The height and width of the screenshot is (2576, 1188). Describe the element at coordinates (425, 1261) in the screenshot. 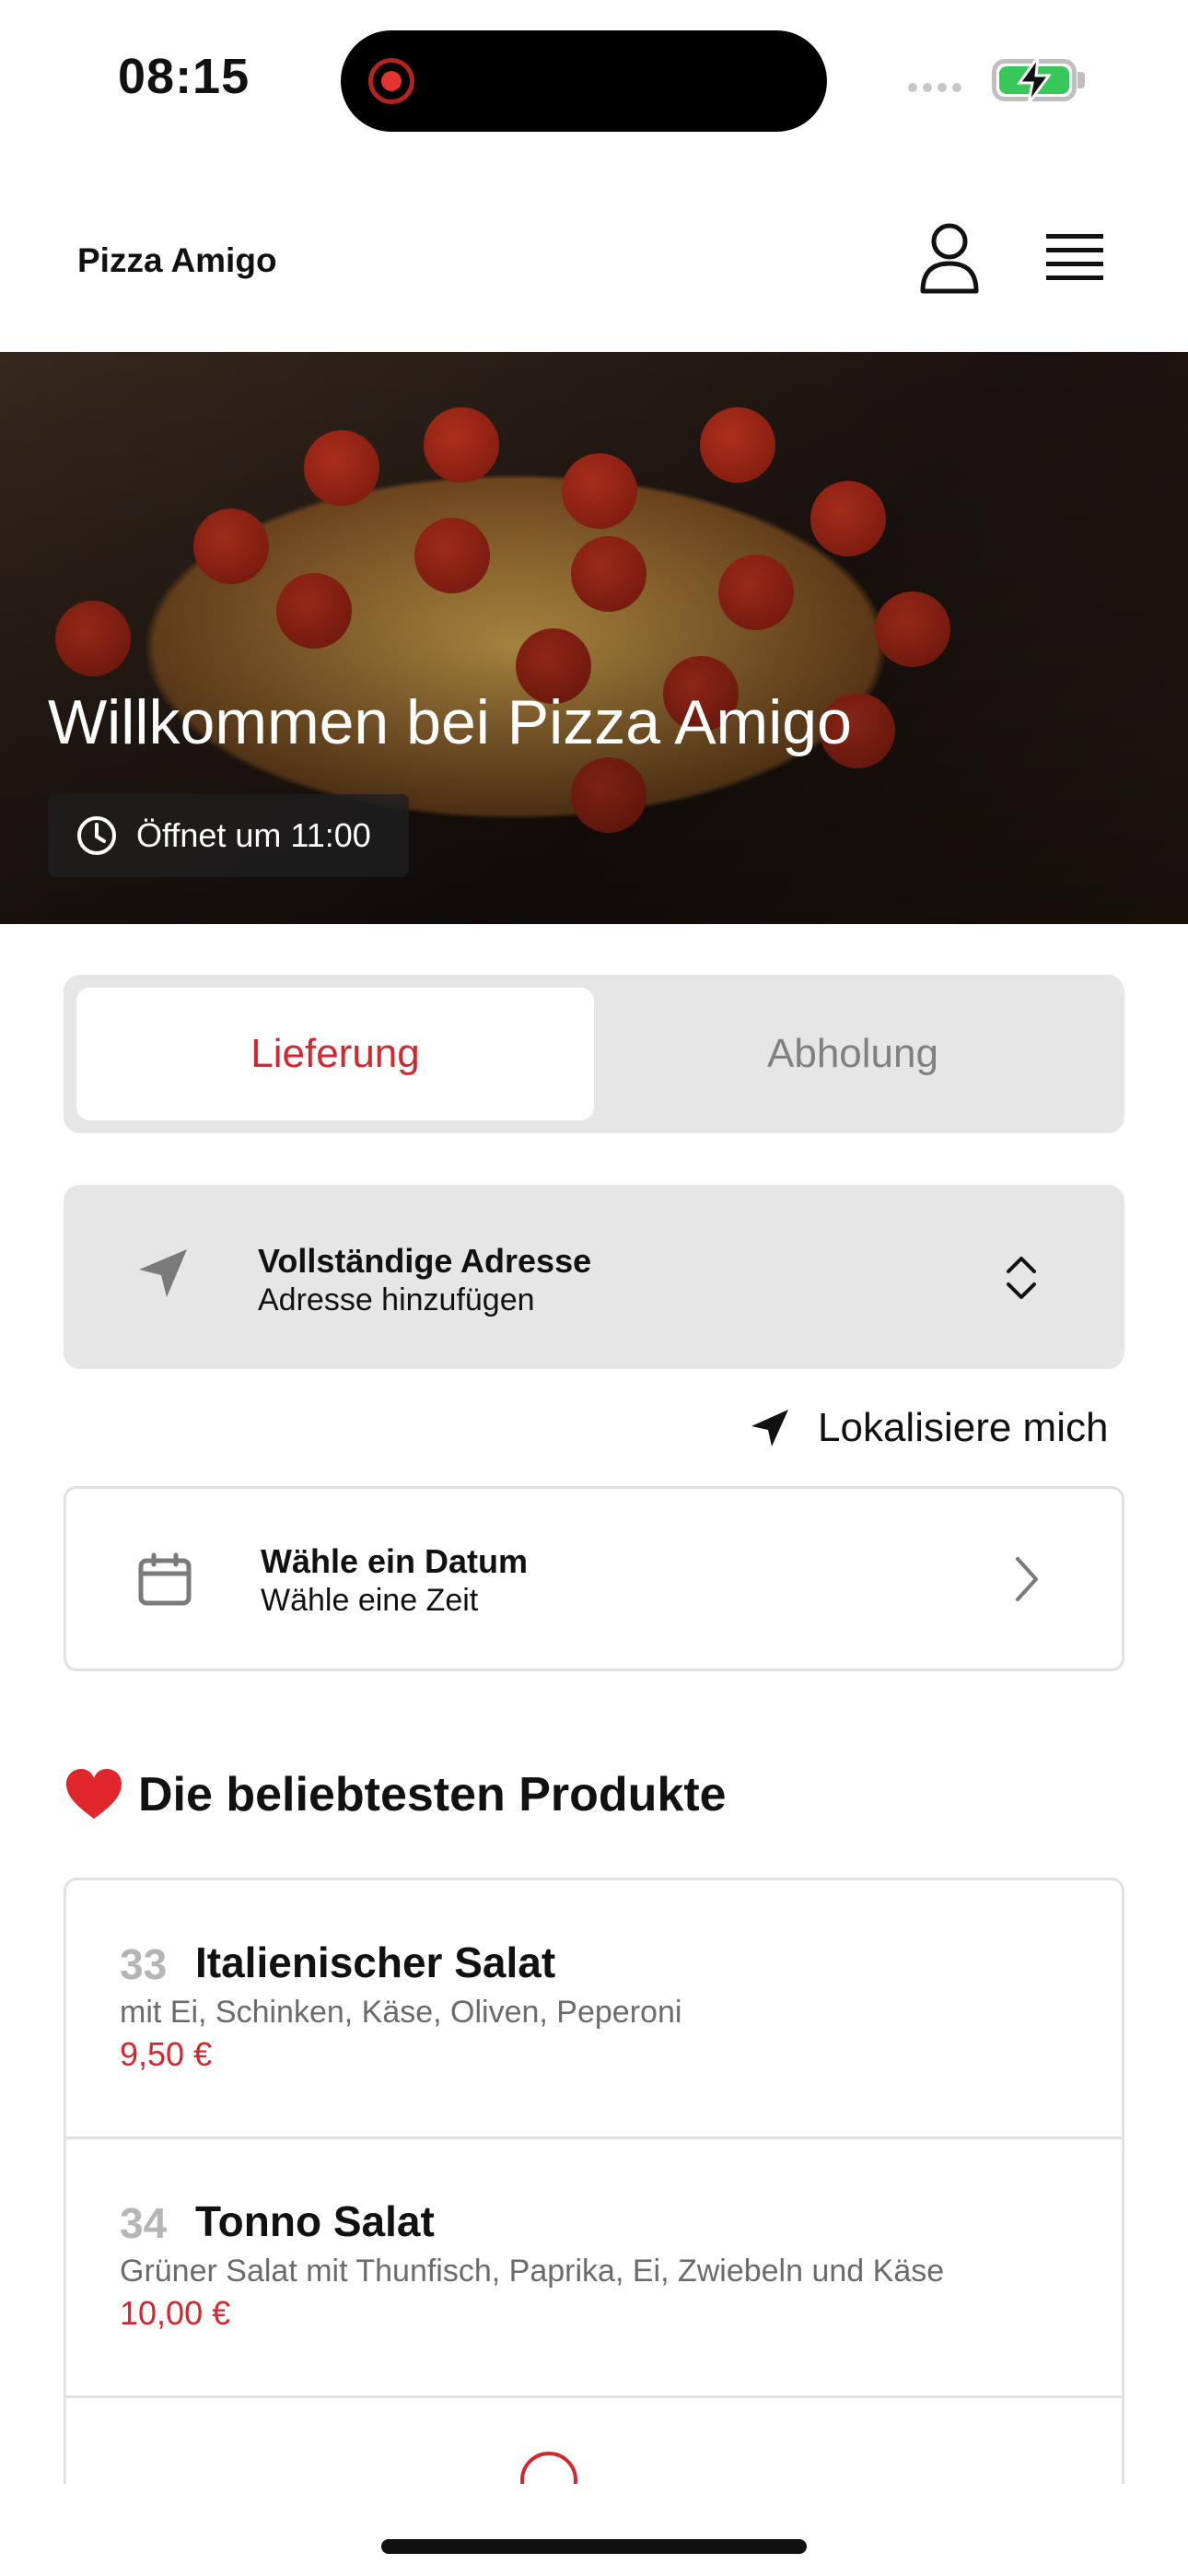

I see `address-title: Vollständige Adresse` at that location.